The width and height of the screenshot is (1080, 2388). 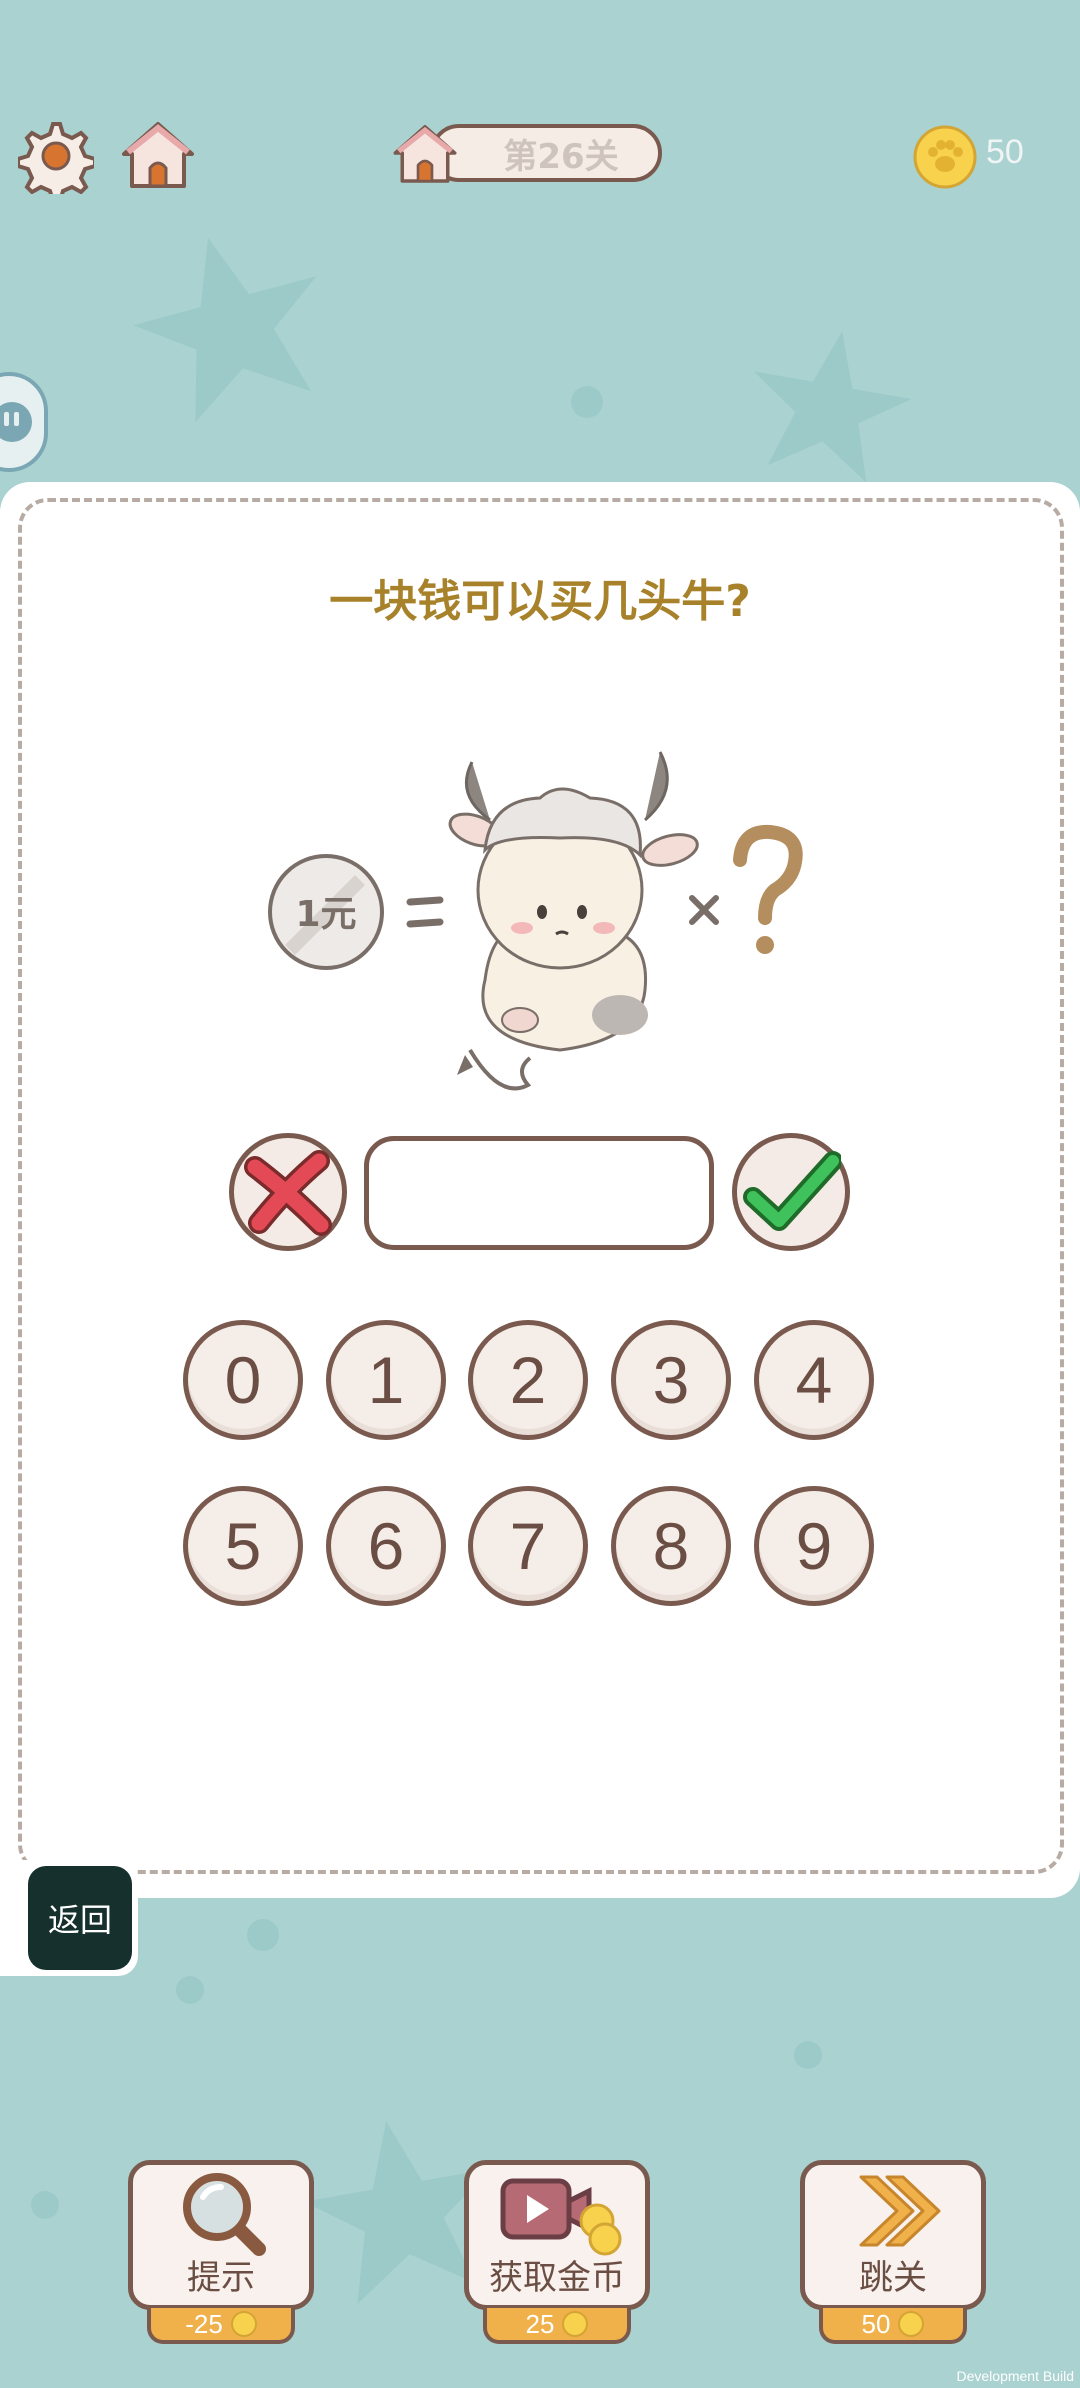 I want to click on level-indicator: 第26关, so click(x=546, y=153).